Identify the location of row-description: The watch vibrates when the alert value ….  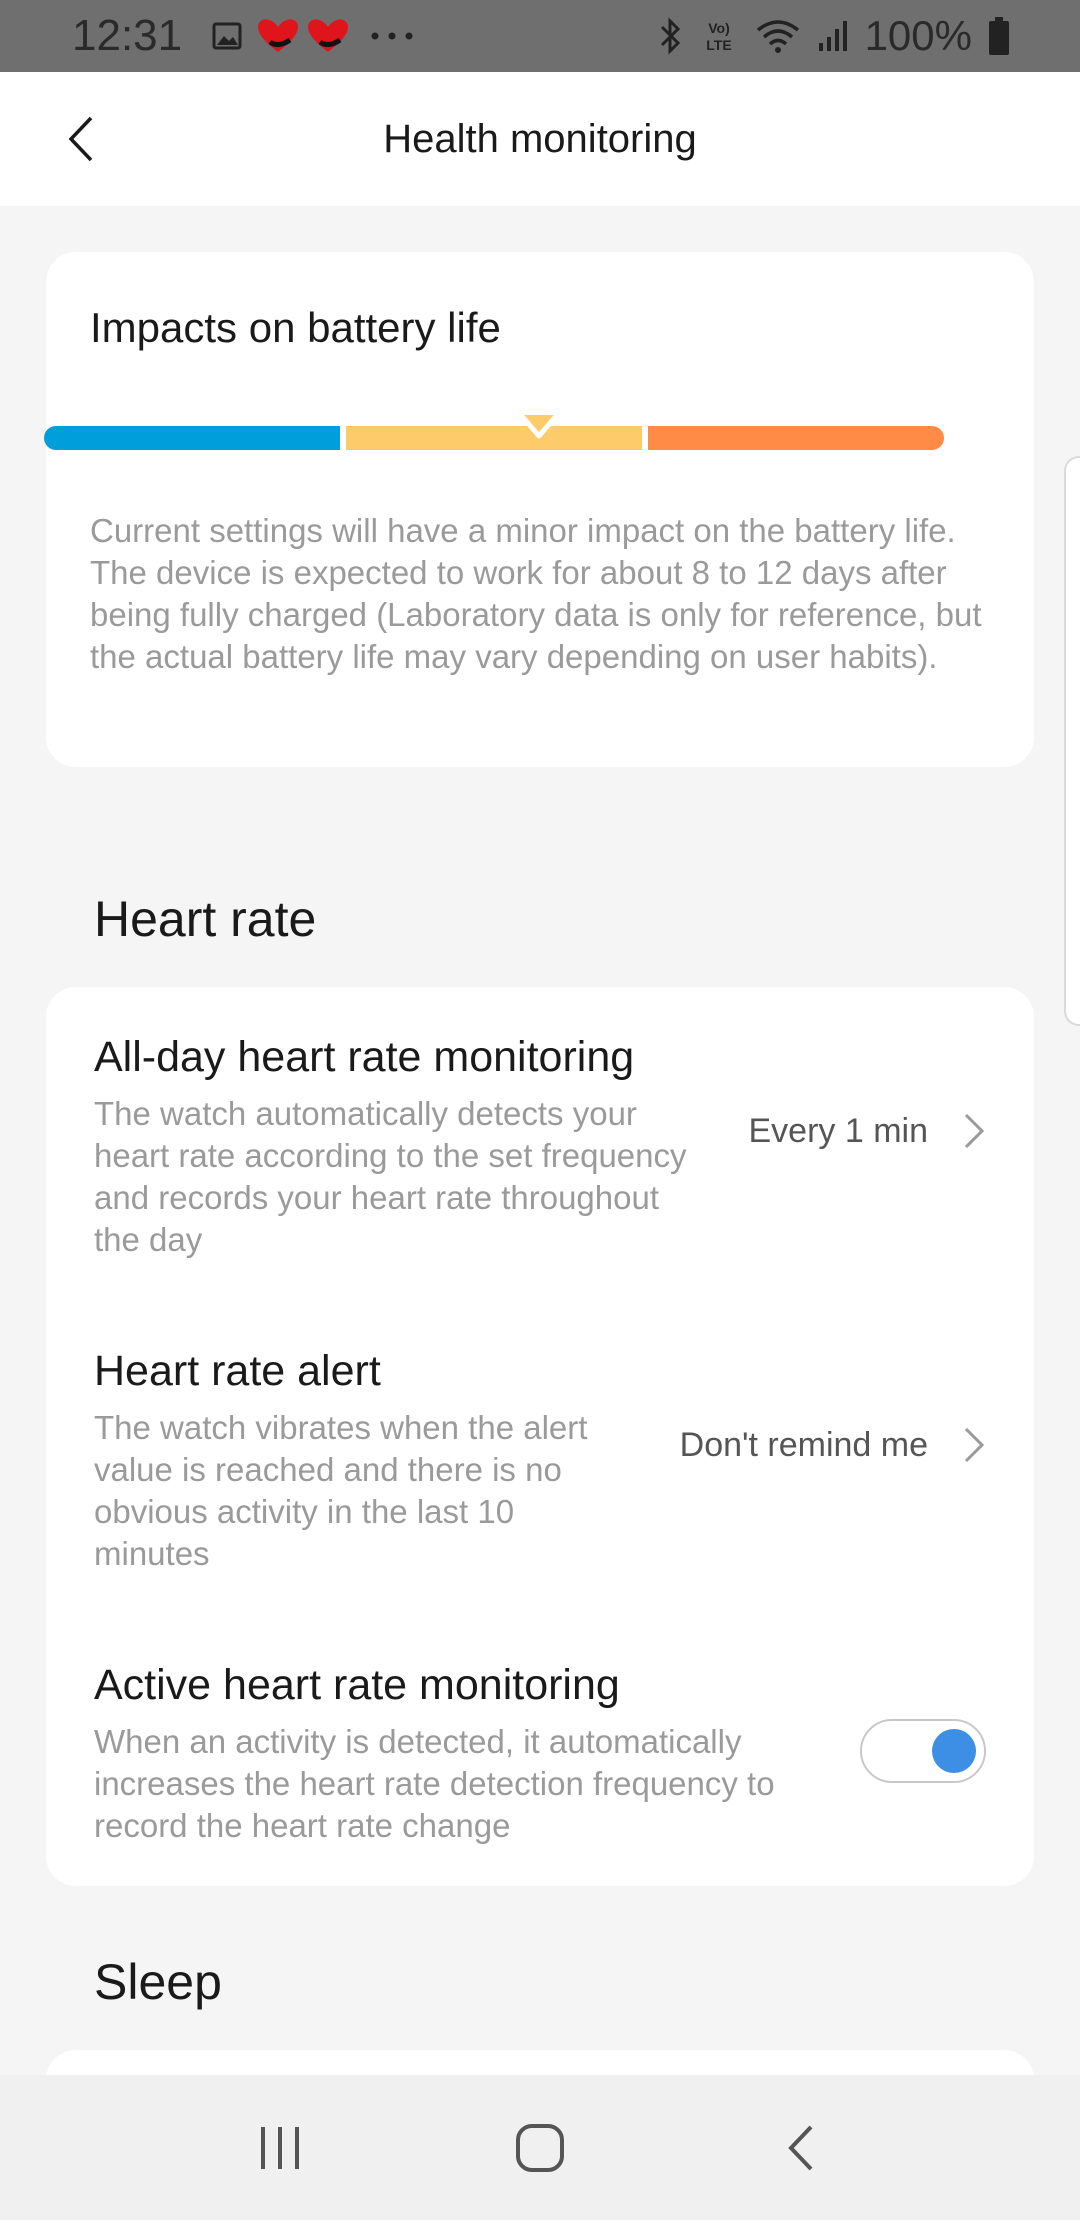
(341, 1490).